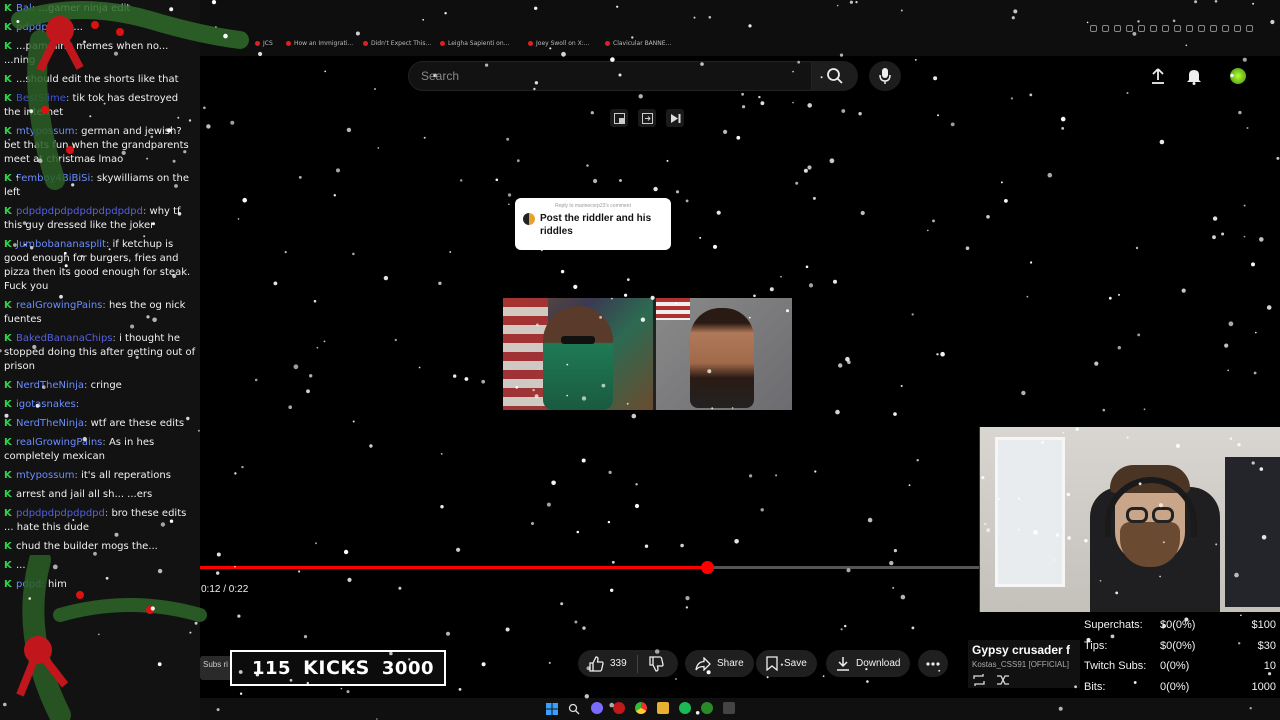 The width and height of the screenshot is (1280, 720). I want to click on account-avatar, so click(1238, 76).